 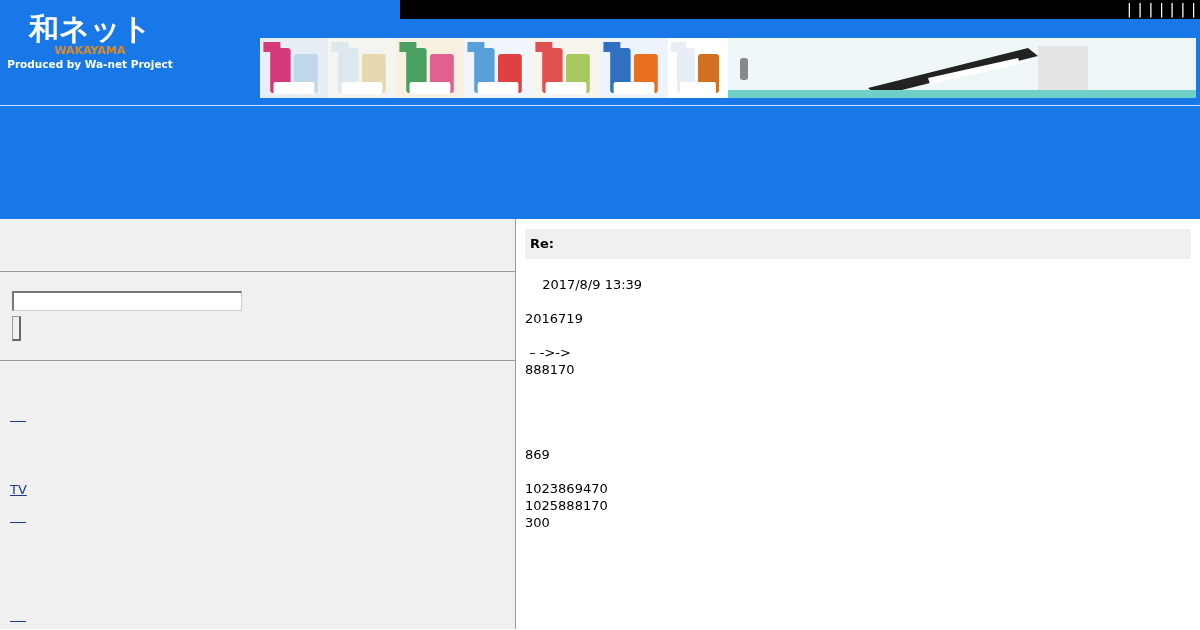 I want to click on post-text: – ->-> 888170, so click(x=550, y=360).